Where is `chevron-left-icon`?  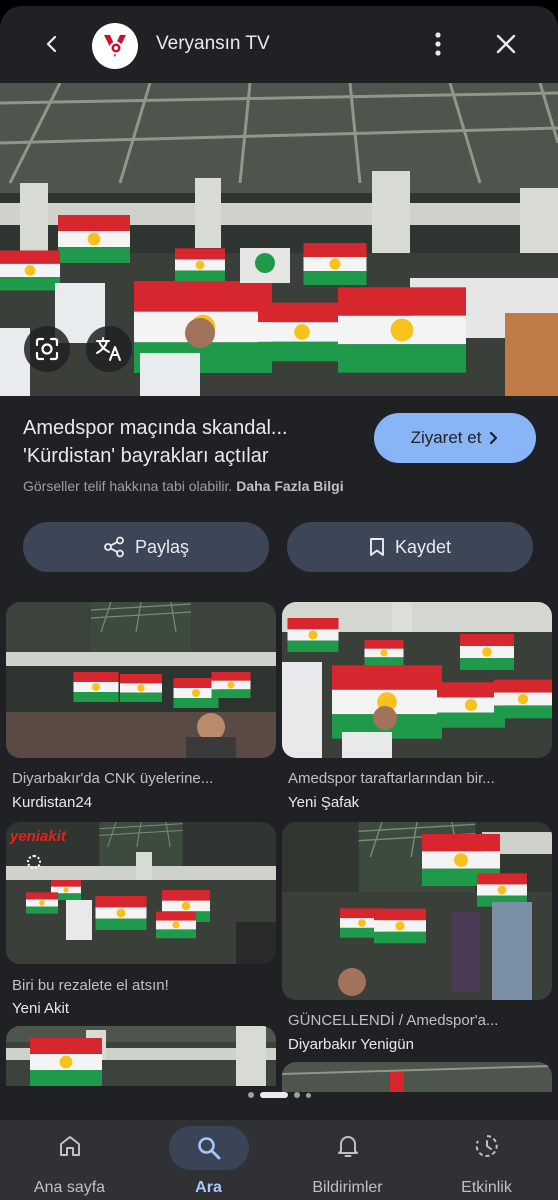 chevron-left-icon is located at coordinates (51, 44).